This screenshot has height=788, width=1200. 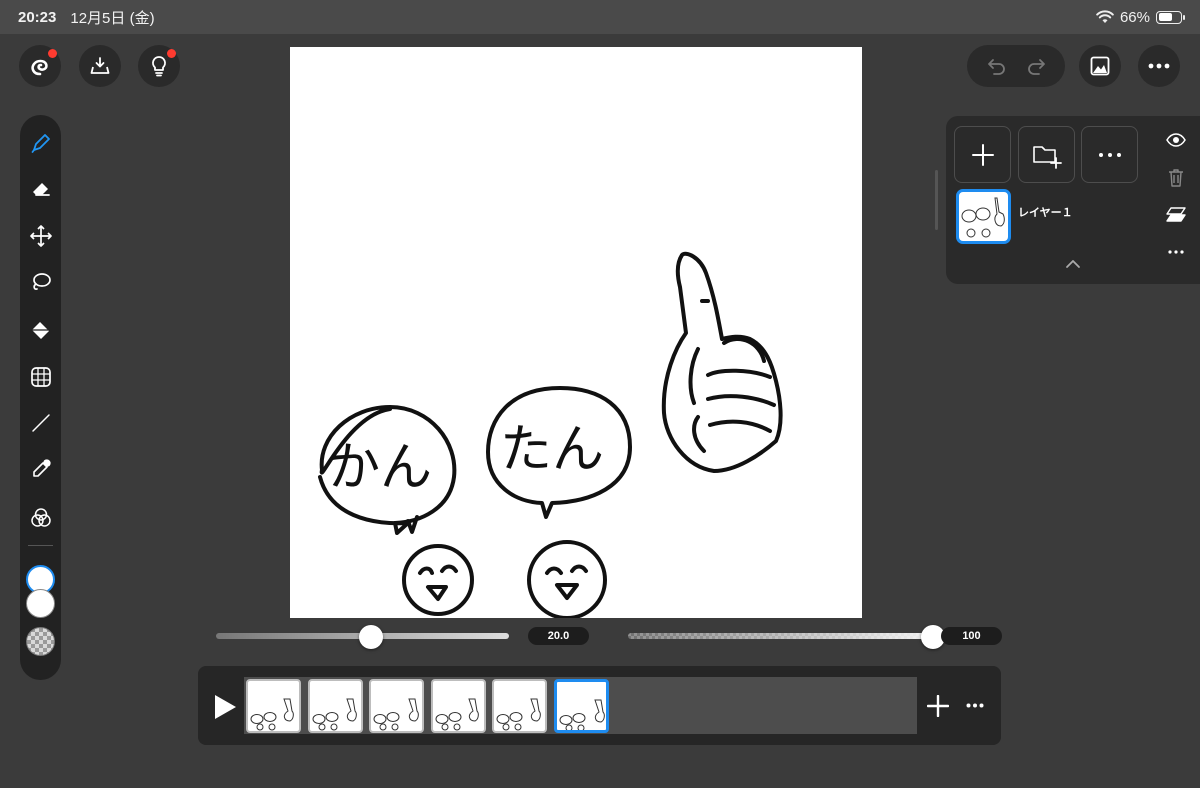 I want to click on transform-grid-icon, so click(x=40, y=376).